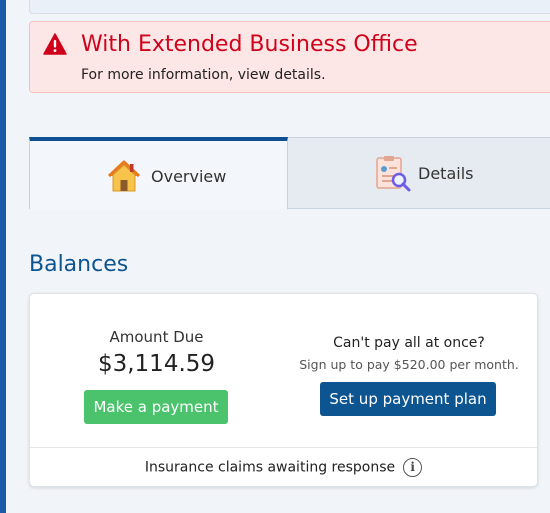 The image size is (550, 513). What do you see at coordinates (446, 173) in the screenshot?
I see `tab-details-label: Details` at bounding box center [446, 173].